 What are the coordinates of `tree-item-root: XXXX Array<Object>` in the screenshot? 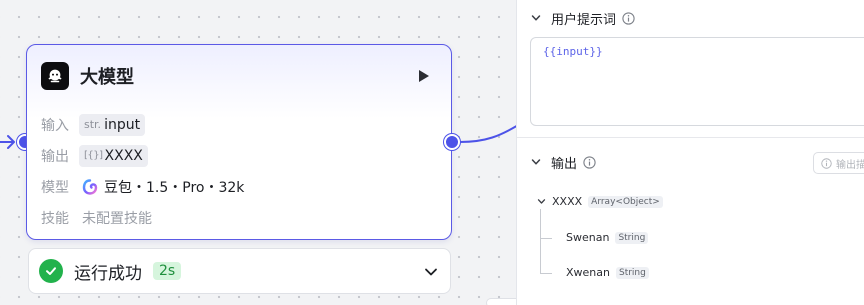 It's located at (600, 201).